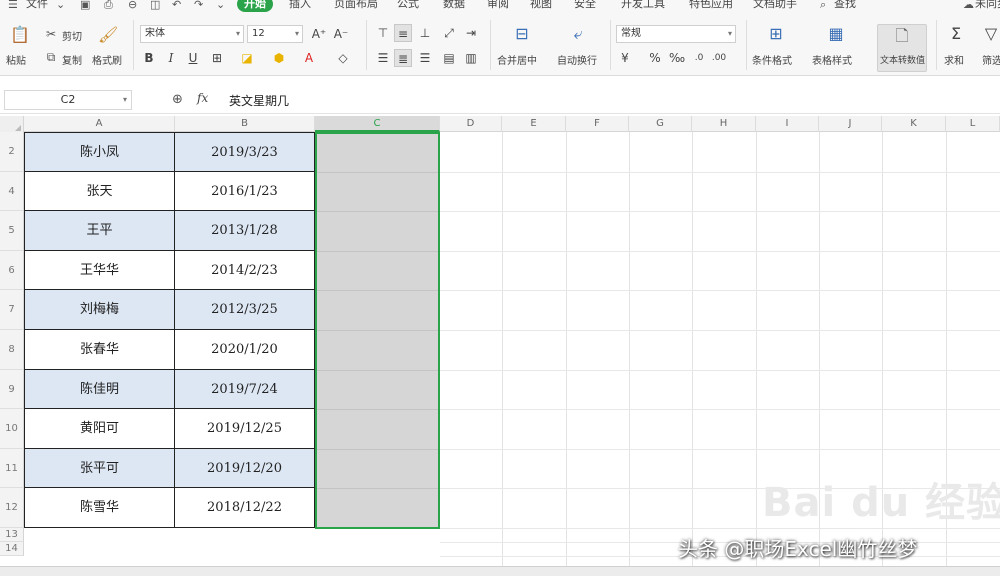 The width and height of the screenshot is (1000, 576). What do you see at coordinates (12, 310) in the screenshot?
I see `row-header: 7` at bounding box center [12, 310].